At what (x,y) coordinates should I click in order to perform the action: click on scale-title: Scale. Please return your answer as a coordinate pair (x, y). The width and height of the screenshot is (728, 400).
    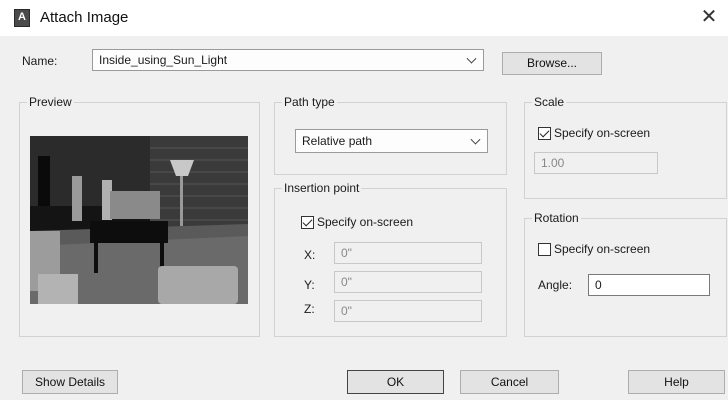
    Looking at the image, I should click on (549, 102).